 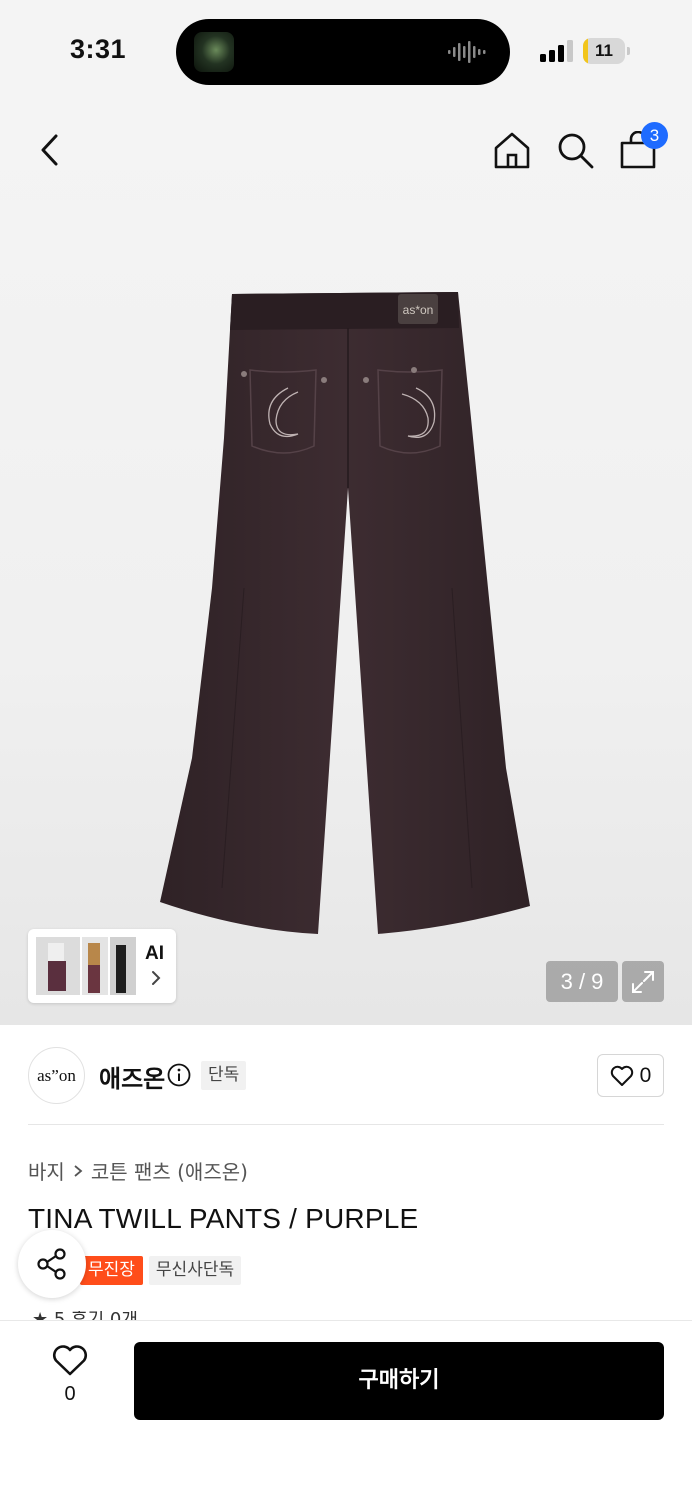 I want to click on now-playing-thumbnail, so click(x=214, y=52).